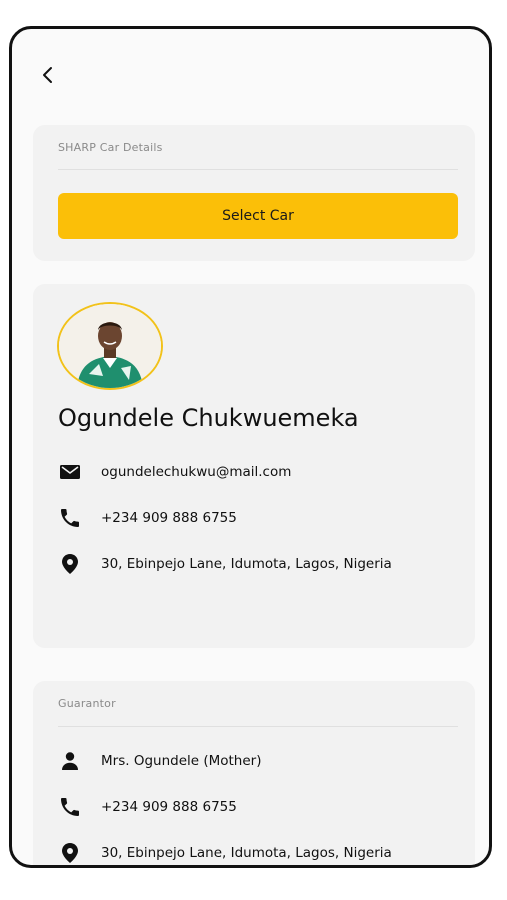 Image resolution: width=507 pixels, height=900 pixels. I want to click on profile-name: Ogundele Chukwuemeka, so click(208, 418).